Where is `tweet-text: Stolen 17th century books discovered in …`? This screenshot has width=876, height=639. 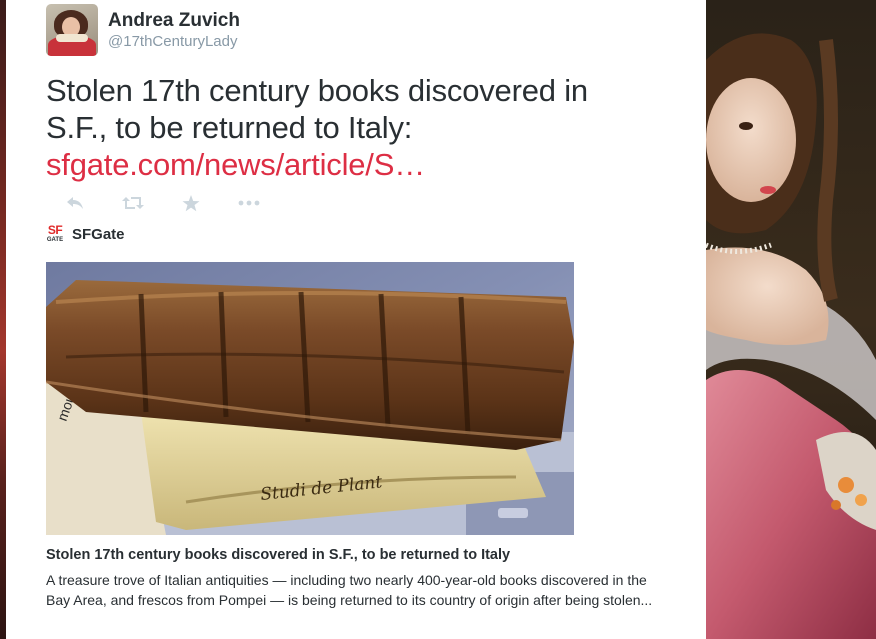
tweet-text: Stolen 17th century books discovered in … is located at coordinates (346, 127).